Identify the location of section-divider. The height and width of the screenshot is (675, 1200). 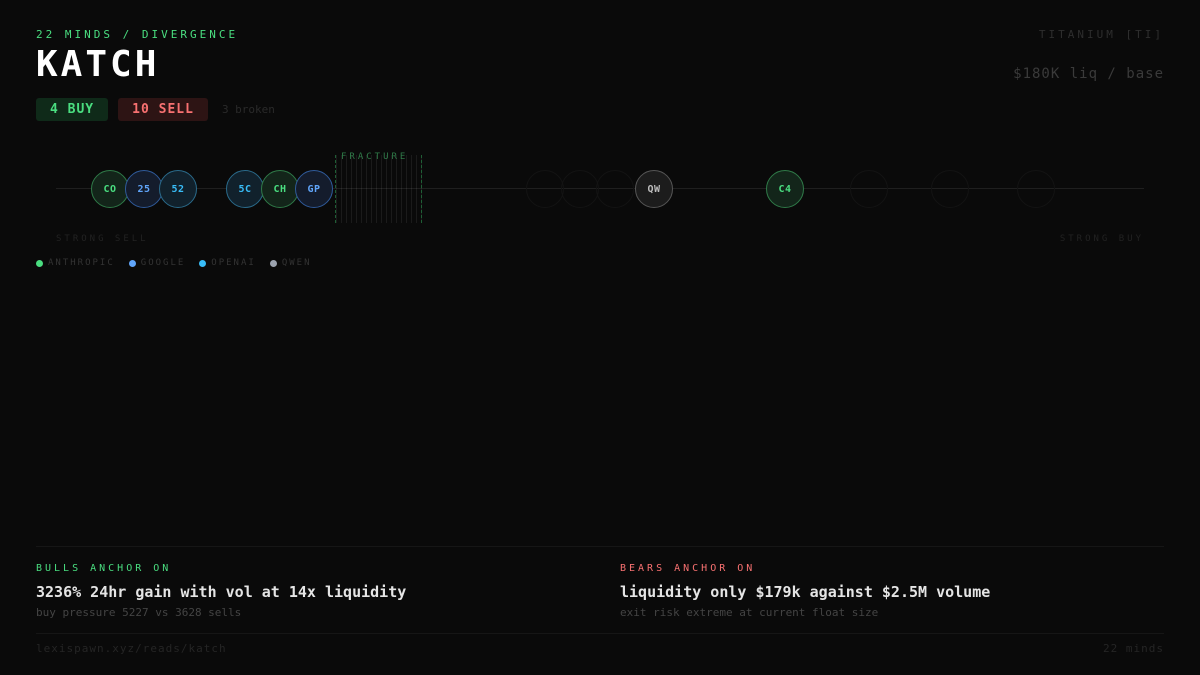
(600, 546).